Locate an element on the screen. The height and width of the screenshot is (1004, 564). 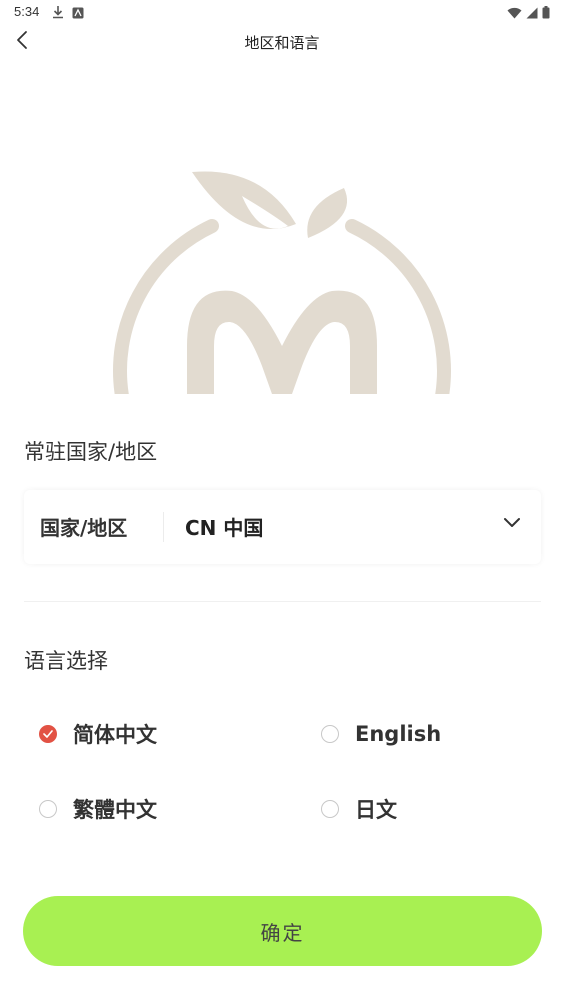
language-option-label: 日文 is located at coordinates (376, 810).